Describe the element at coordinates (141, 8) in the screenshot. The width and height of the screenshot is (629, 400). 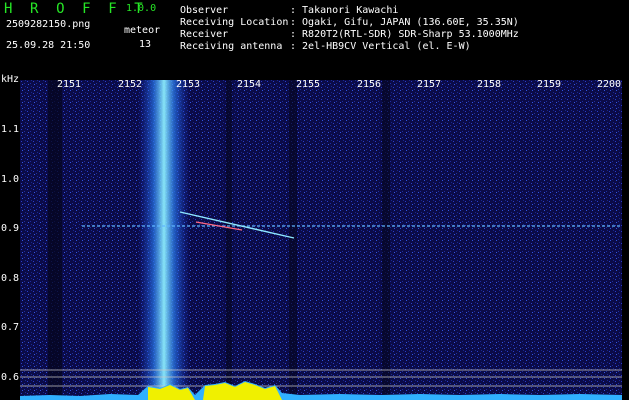
I see `app-version: 1.0.0` at that location.